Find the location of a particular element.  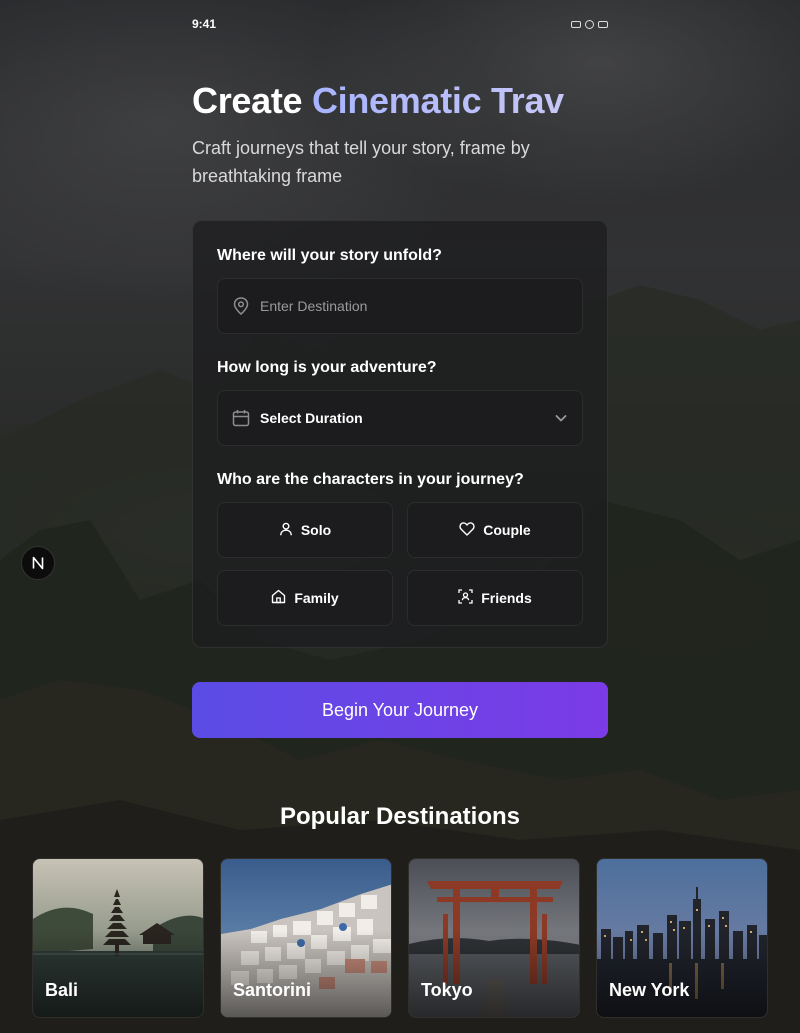

traveler-option-label: Family is located at coordinates (316, 598).